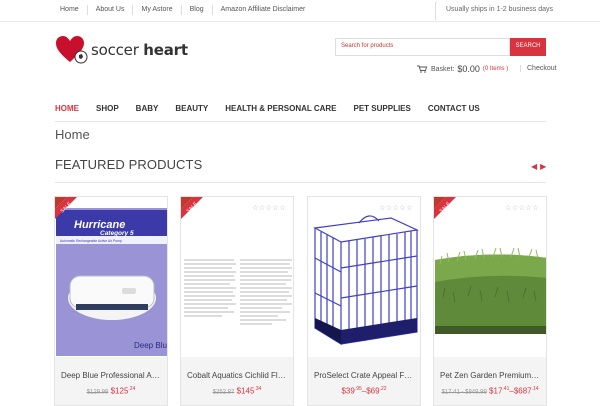  Describe the element at coordinates (69, 10) in the screenshot. I see `top-link-home: Home` at that location.